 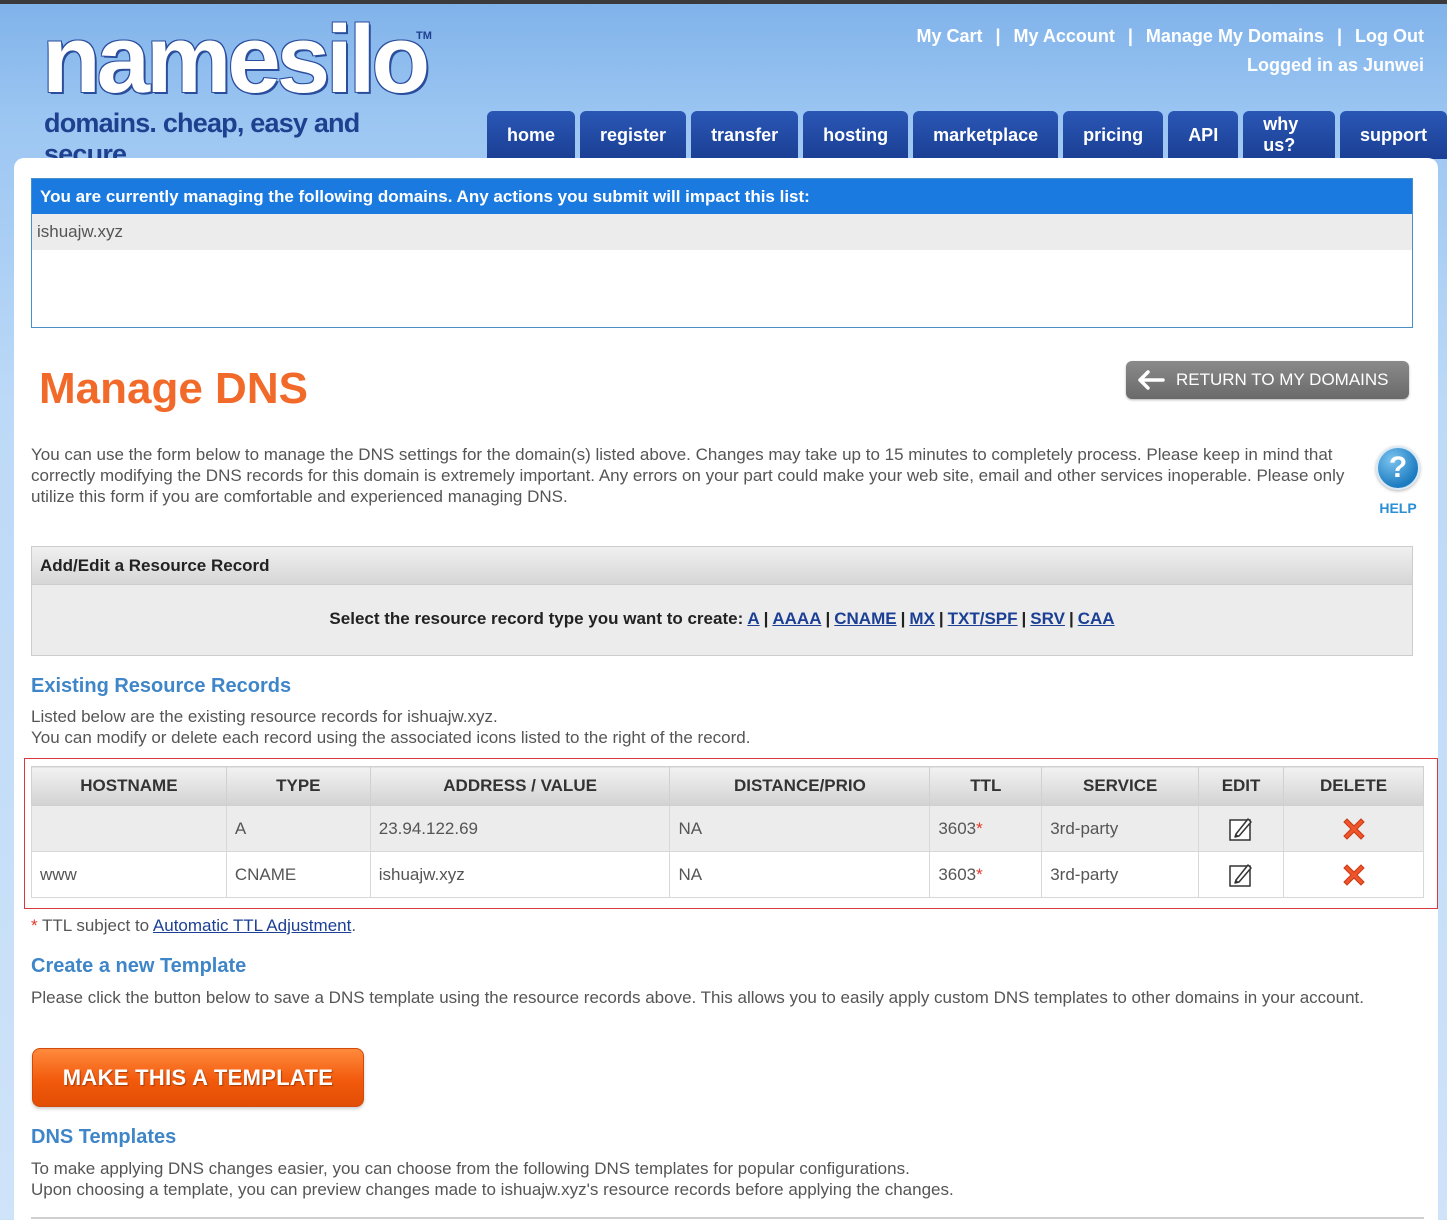 What do you see at coordinates (298, 828) in the screenshot?
I see `cell-type: A` at bounding box center [298, 828].